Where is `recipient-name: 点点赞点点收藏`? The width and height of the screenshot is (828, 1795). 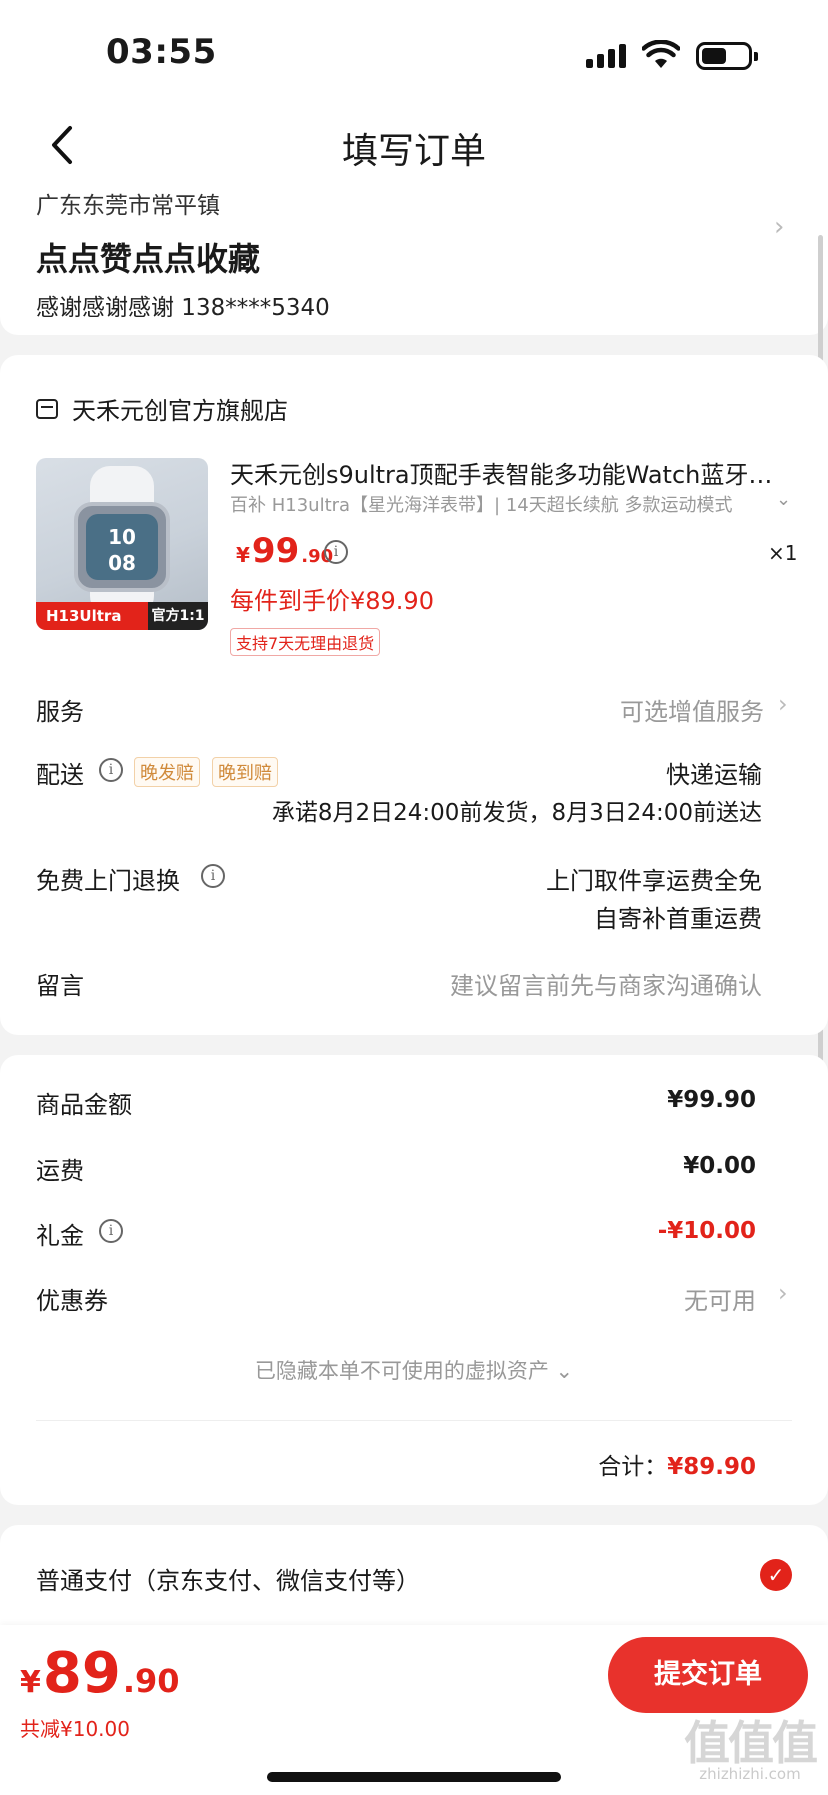
recipient-name: 点点赞点点收藏 is located at coordinates (148, 259).